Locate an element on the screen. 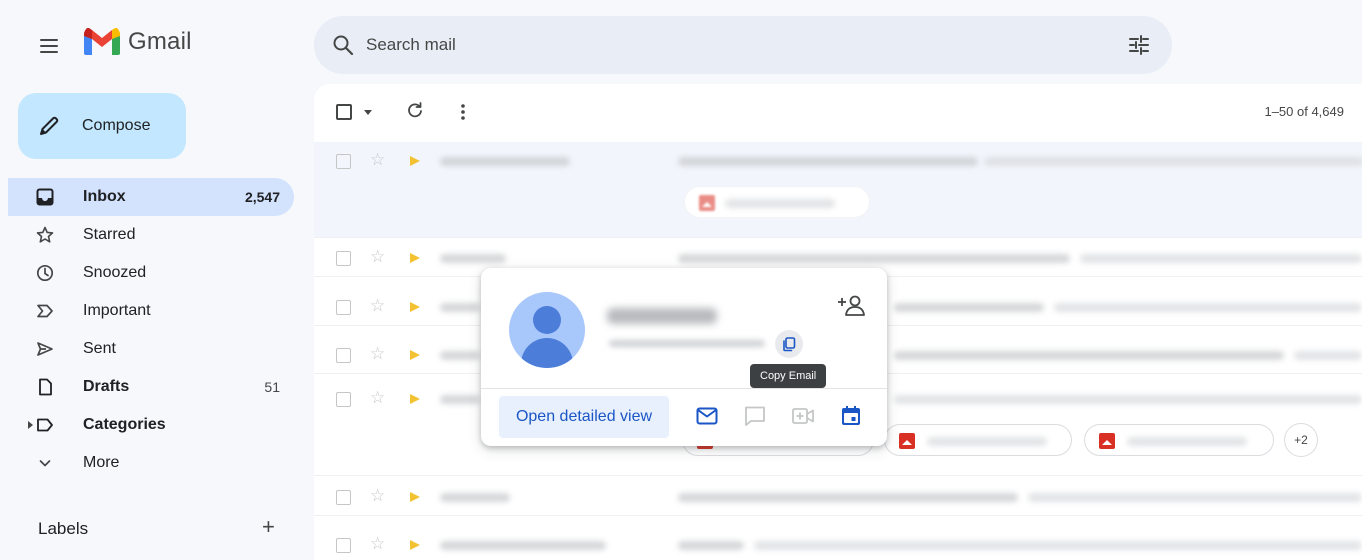 The height and width of the screenshot is (560, 1362). sidebar-item-label: Inbox is located at coordinates (104, 196).